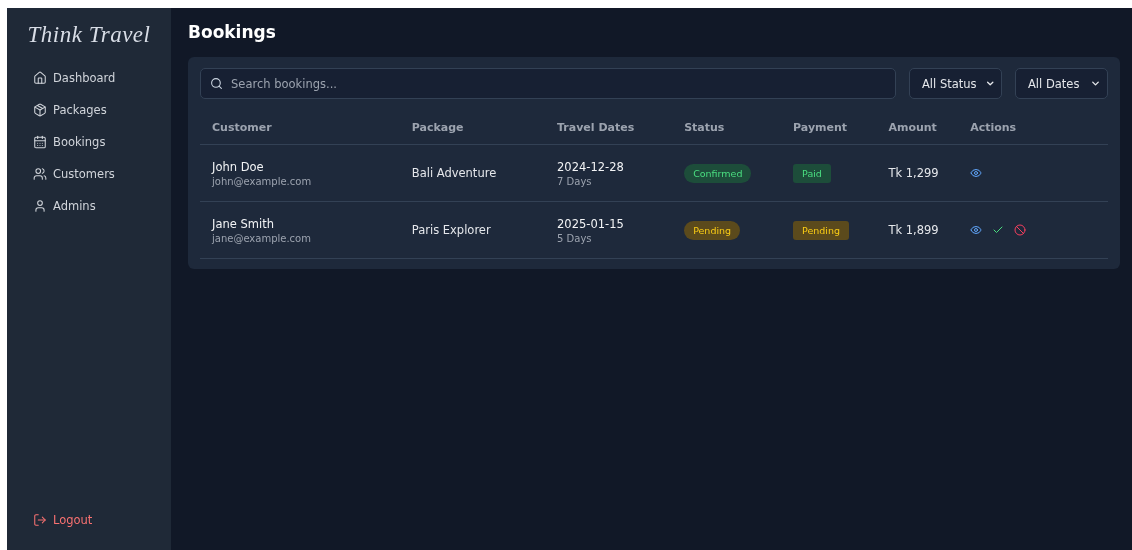 The height and width of the screenshot is (550, 1132). Describe the element at coordinates (40, 110) in the screenshot. I see `package-icon` at that location.